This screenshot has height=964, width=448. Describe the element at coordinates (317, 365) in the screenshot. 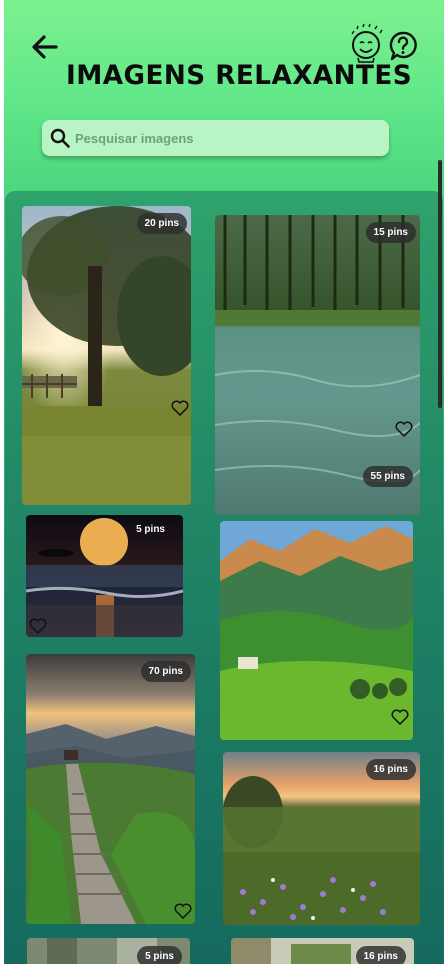

I see `image-card: 15 pins 55 pins` at that location.